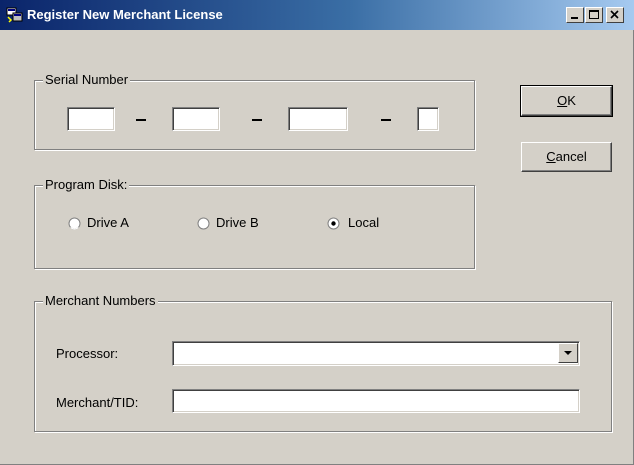 The height and width of the screenshot is (465, 634). I want to click on minimize-button, so click(575, 15).